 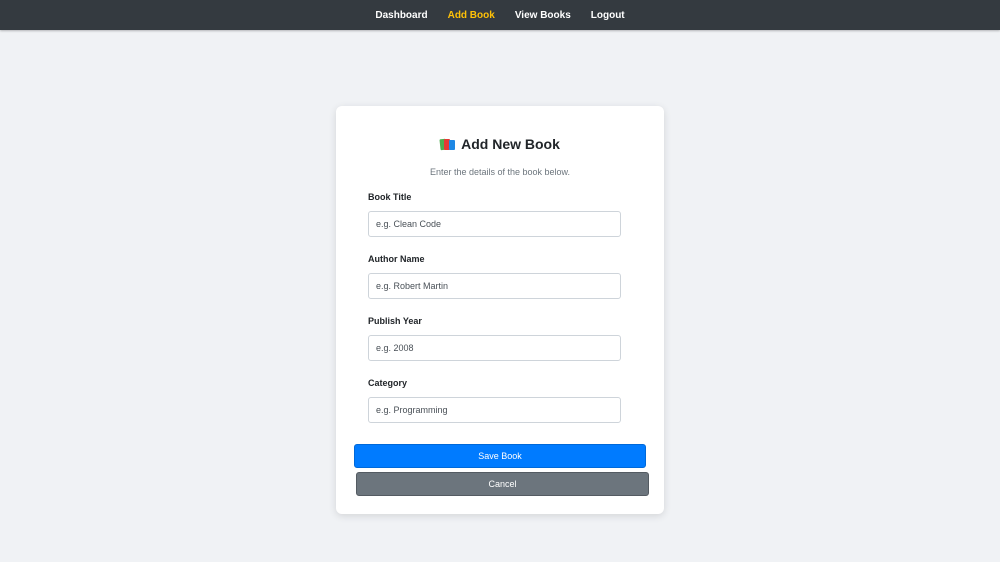 I want to click on publish-year-label: Publish Year, so click(x=395, y=321).